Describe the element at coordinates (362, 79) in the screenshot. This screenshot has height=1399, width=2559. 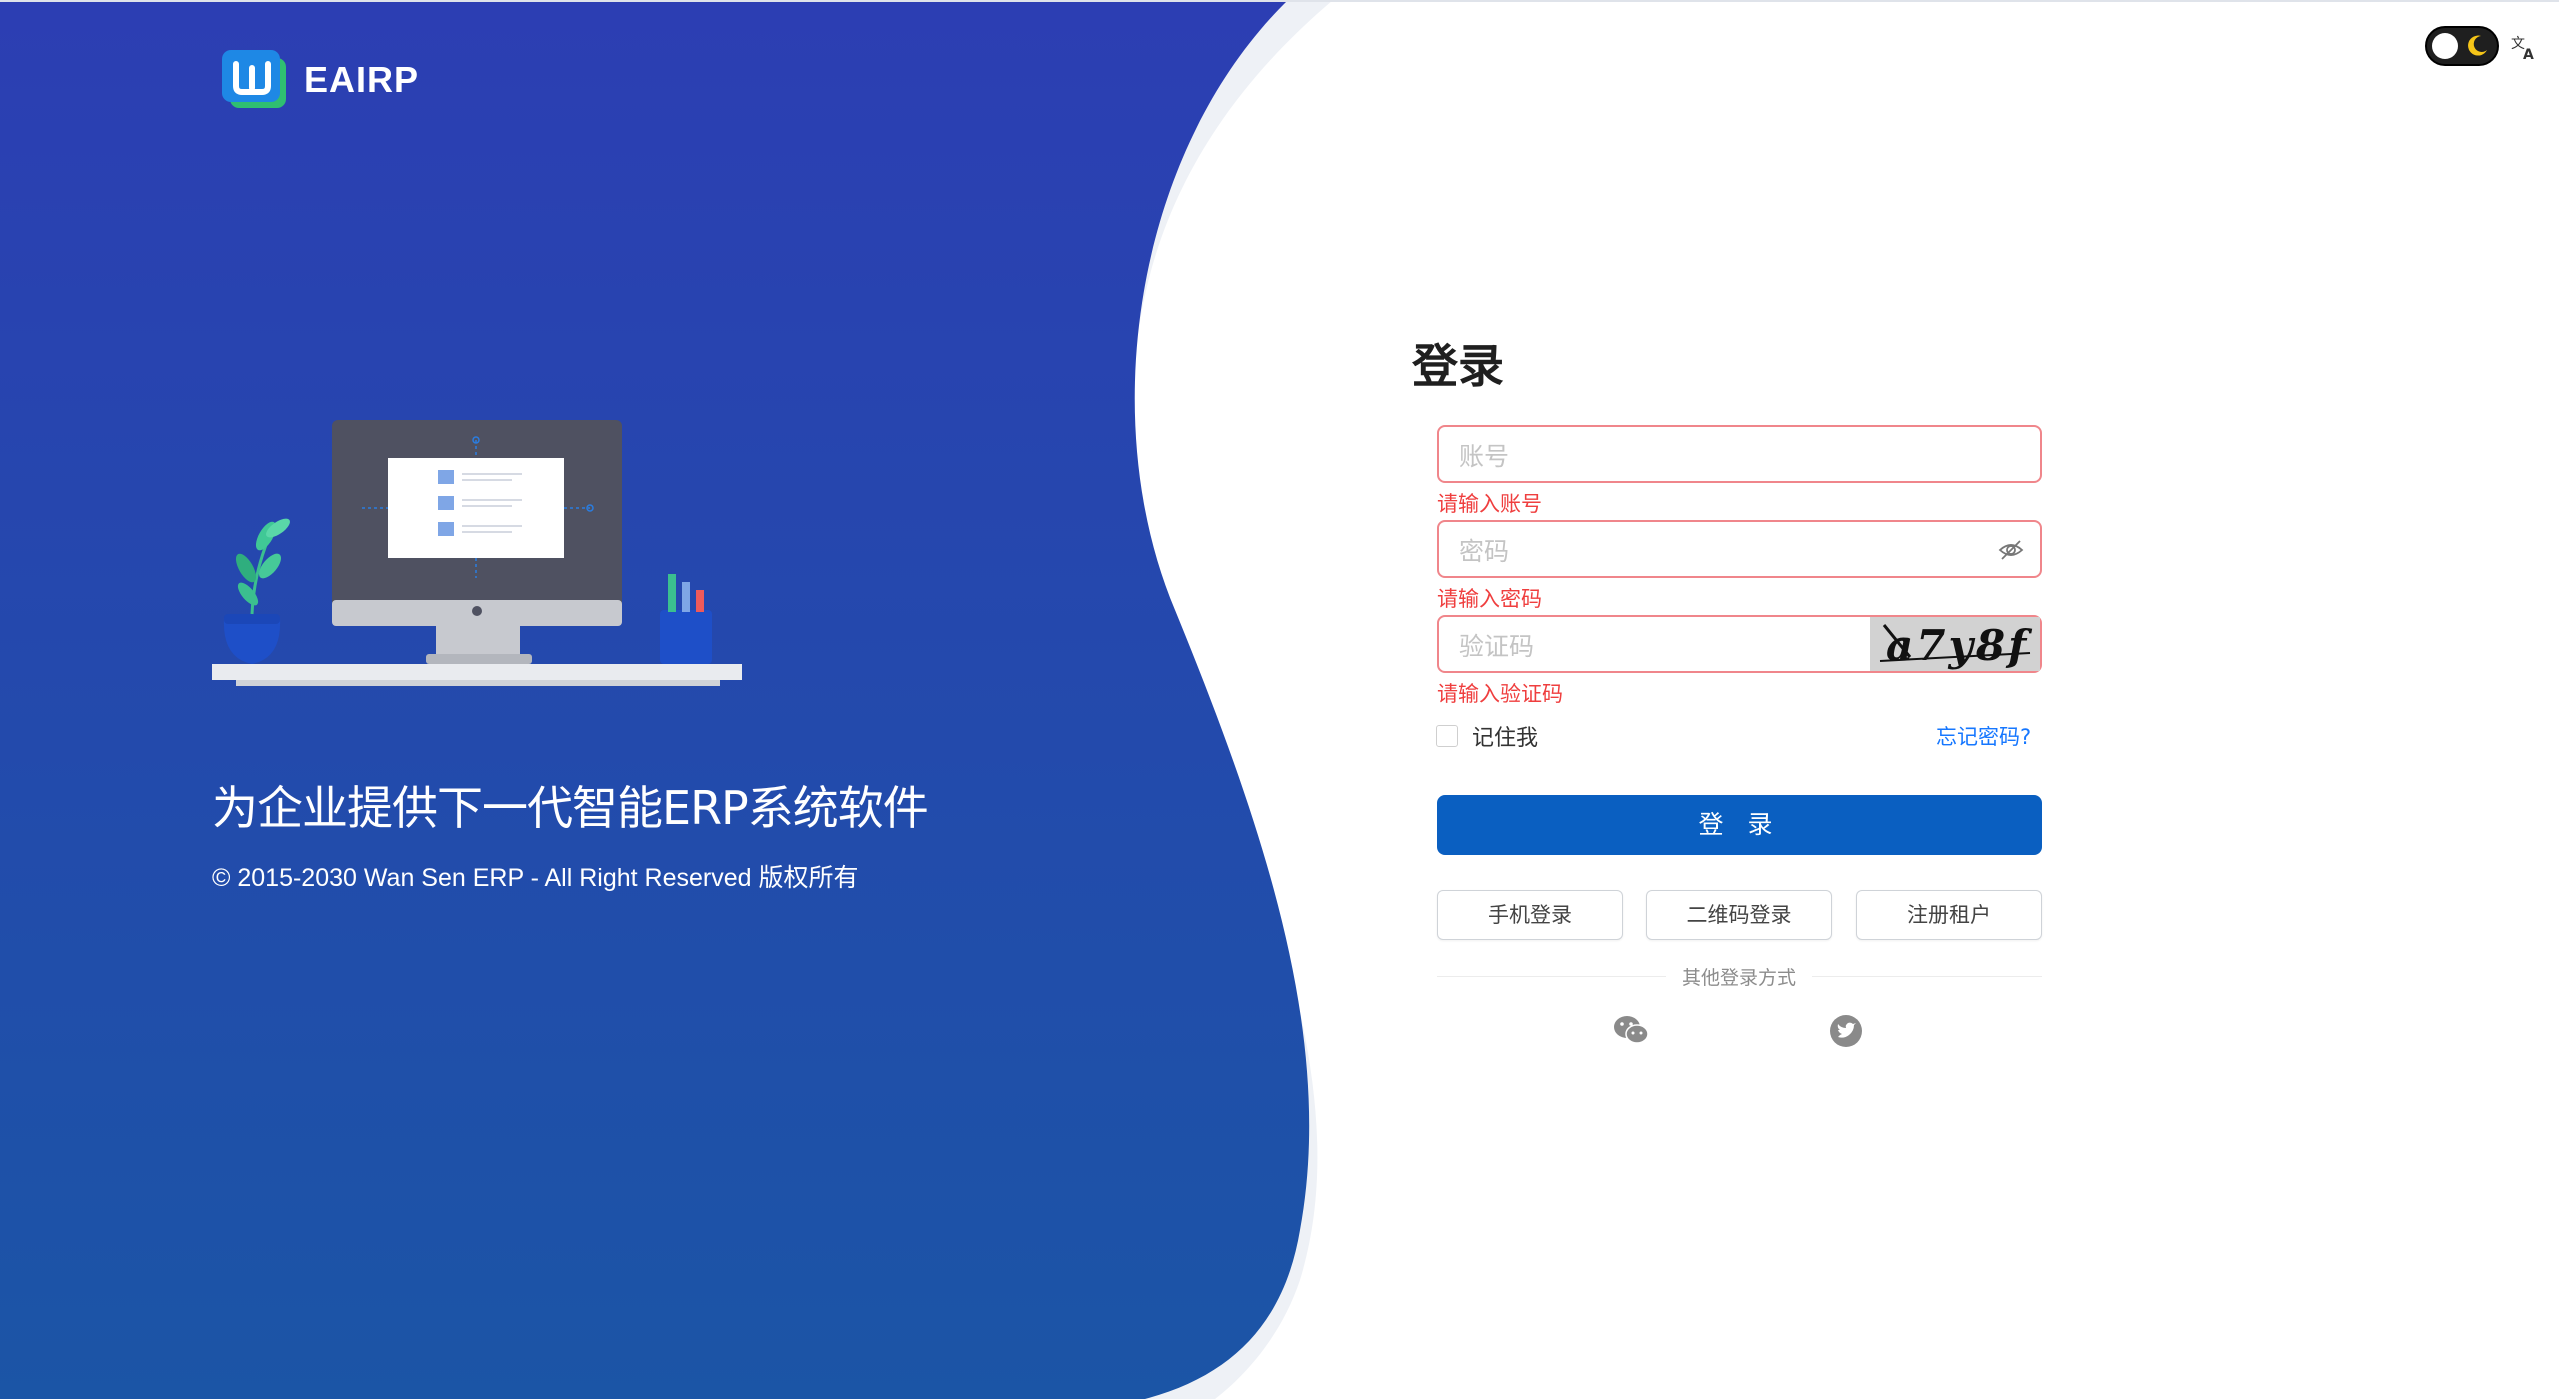
I see `brand-name: EAIRP` at that location.